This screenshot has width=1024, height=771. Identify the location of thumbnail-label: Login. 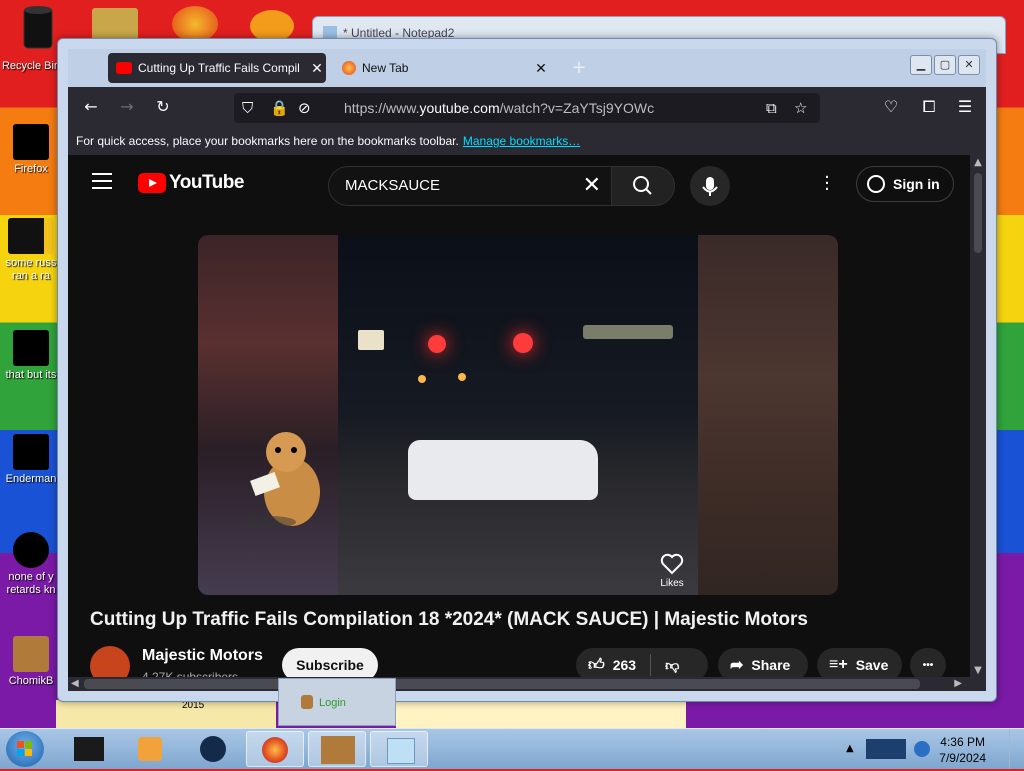
(332, 703).